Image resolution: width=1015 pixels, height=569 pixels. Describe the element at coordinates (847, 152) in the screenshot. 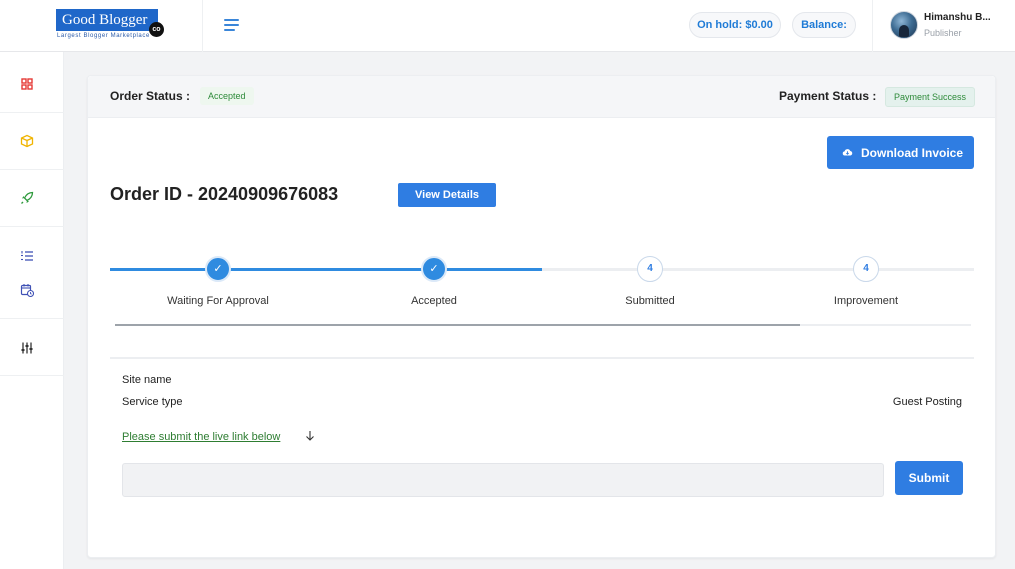

I see `cloud-download-icon` at that location.